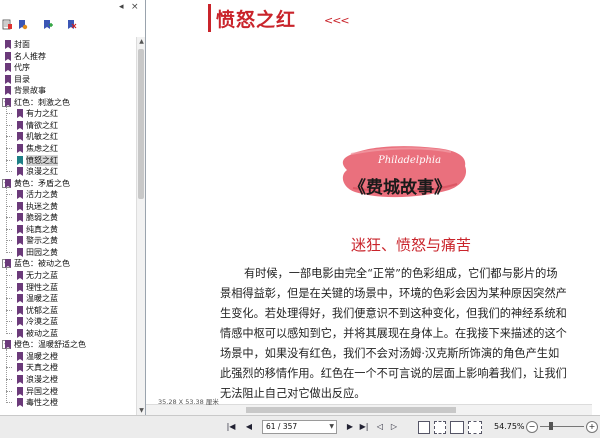 The width and height of the screenshot is (600, 438). Describe the element at coordinates (42, 252) in the screenshot. I see `bookmark-label: 田园之黄` at that location.